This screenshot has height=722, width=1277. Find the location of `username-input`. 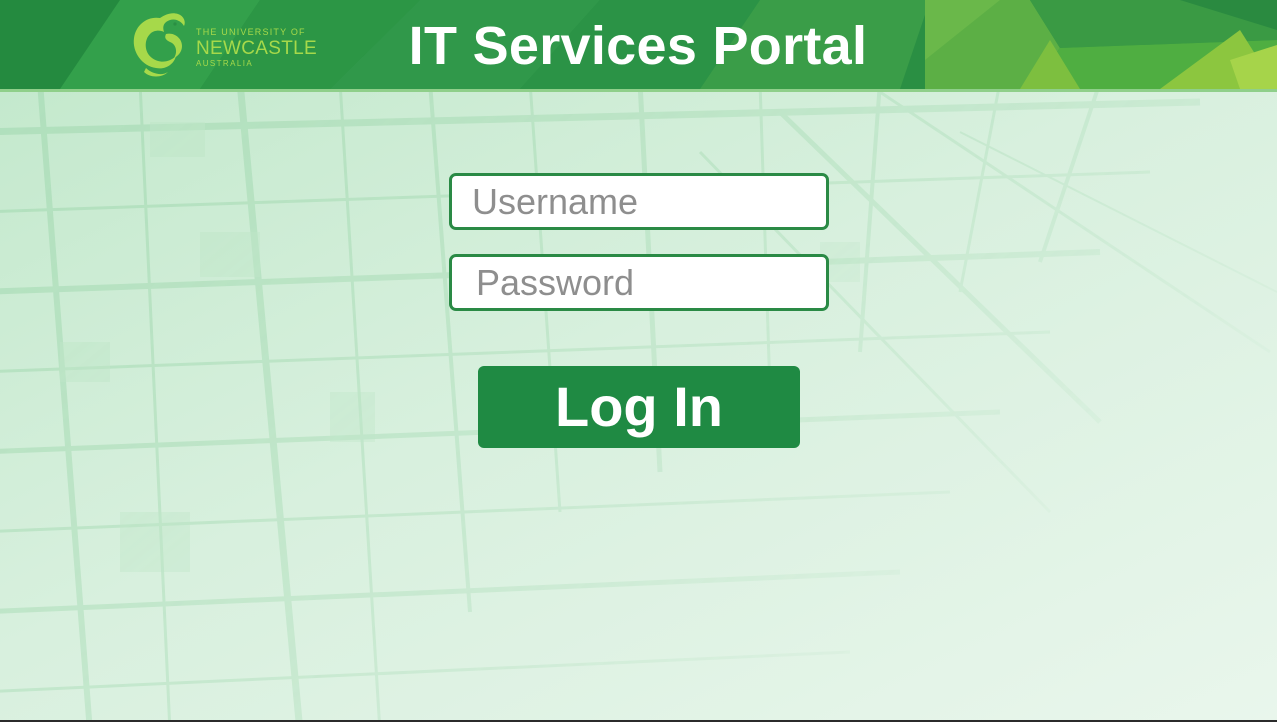

username-input is located at coordinates (639, 201).